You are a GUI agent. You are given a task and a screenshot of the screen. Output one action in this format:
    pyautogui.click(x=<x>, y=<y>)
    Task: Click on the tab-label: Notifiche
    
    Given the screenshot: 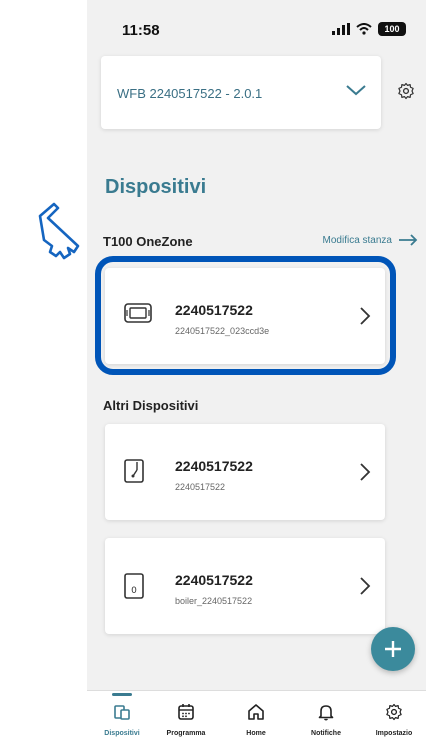 What is the action you would take?
    pyautogui.click(x=326, y=733)
    